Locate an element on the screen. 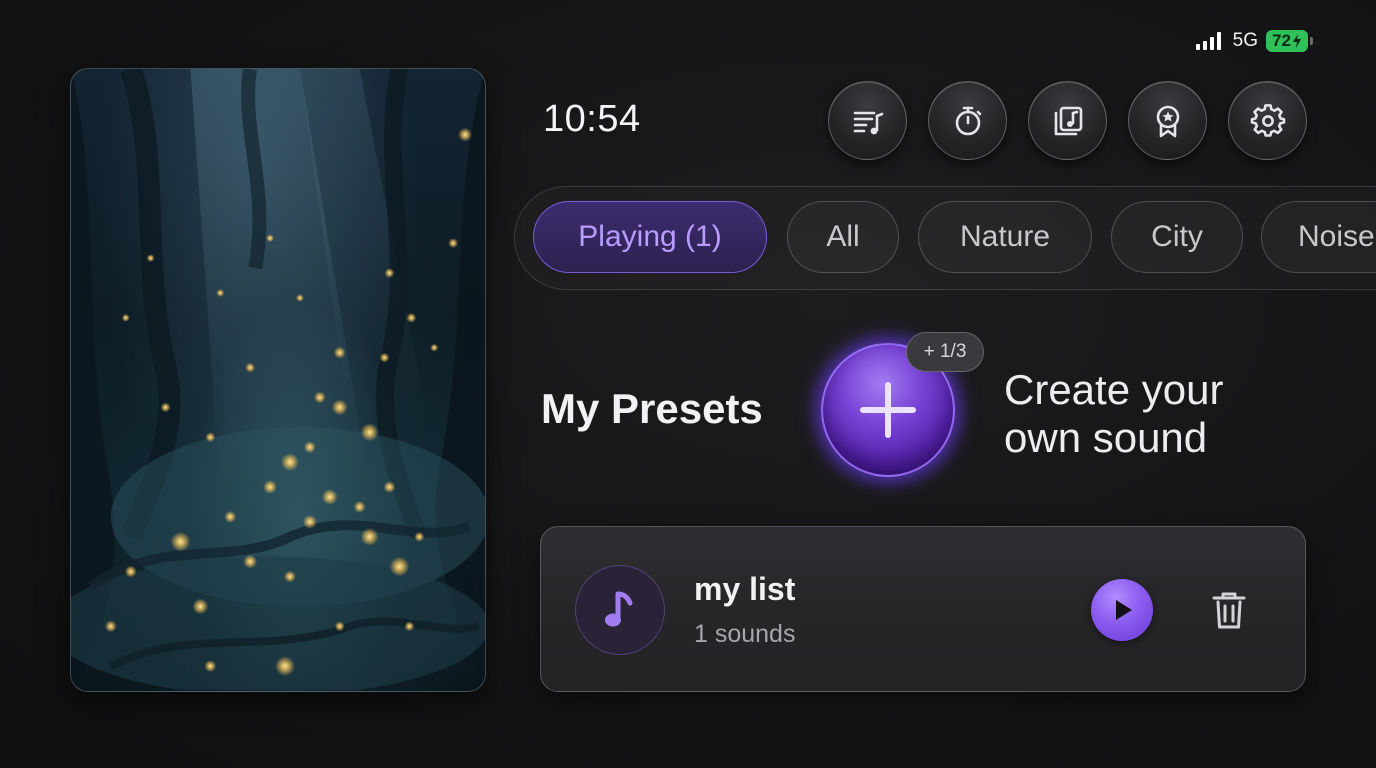 This screenshot has width=1376, height=768. settings-gear-icon is located at coordinates (1267, 120).